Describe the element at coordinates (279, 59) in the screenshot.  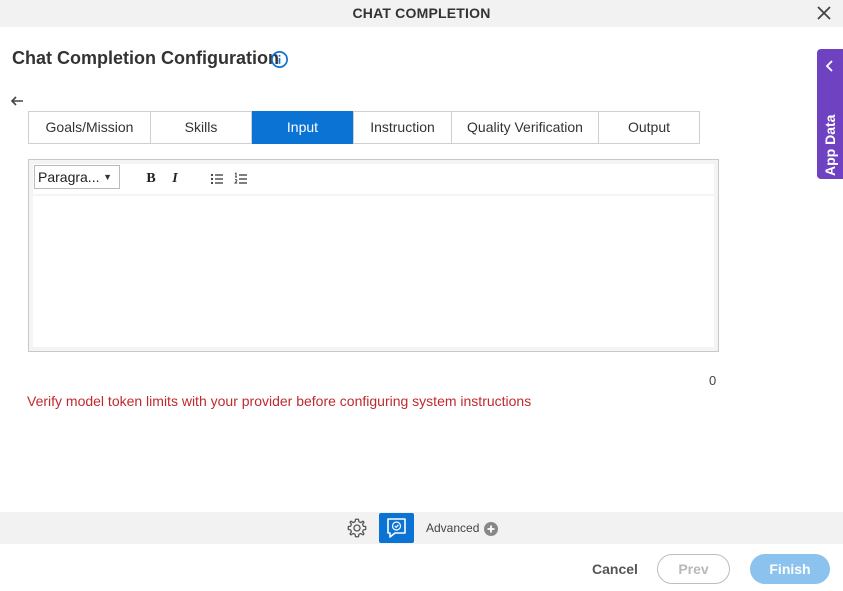
I see `info-icon` at that location.